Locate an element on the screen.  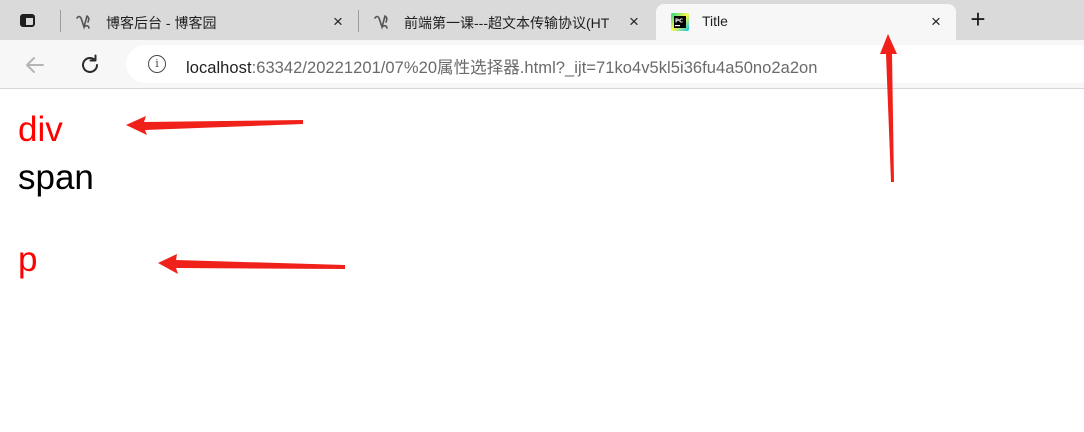
annotation-arrow-tab is located at coordinates (888, 108).